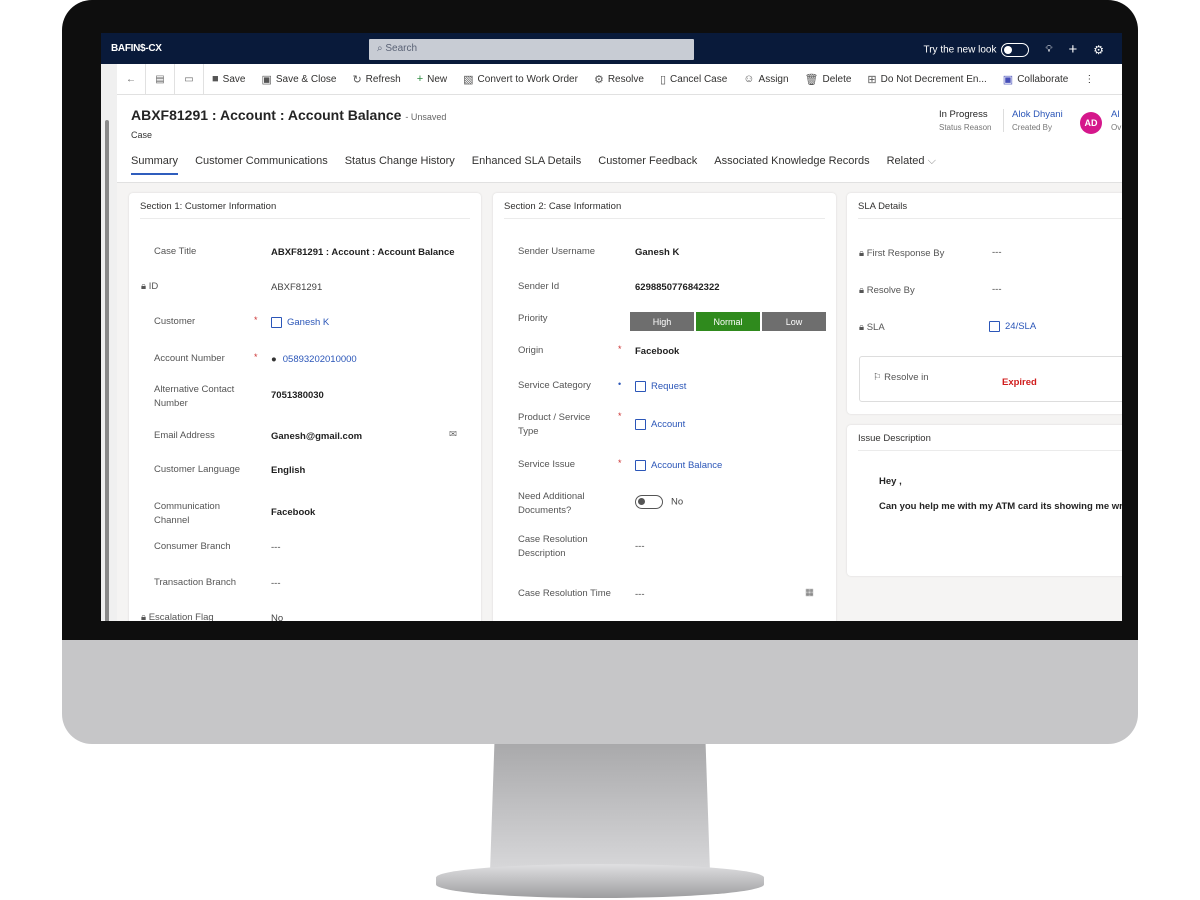  Describe the element at coordinates (276, 547) in the screenshot. I see `field-value: ---` at that location.